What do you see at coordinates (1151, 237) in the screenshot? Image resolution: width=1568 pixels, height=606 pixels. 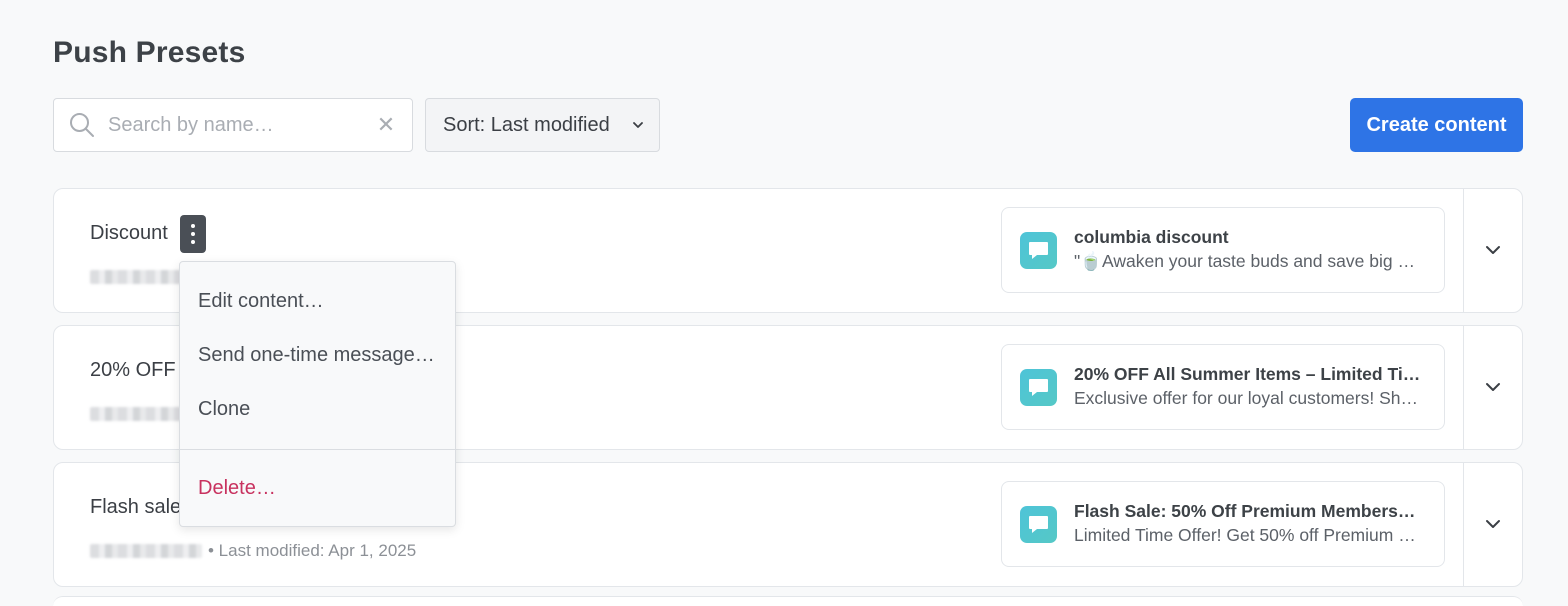 I see `preview-title: columbia discount` at bounding box center [1151, 237].